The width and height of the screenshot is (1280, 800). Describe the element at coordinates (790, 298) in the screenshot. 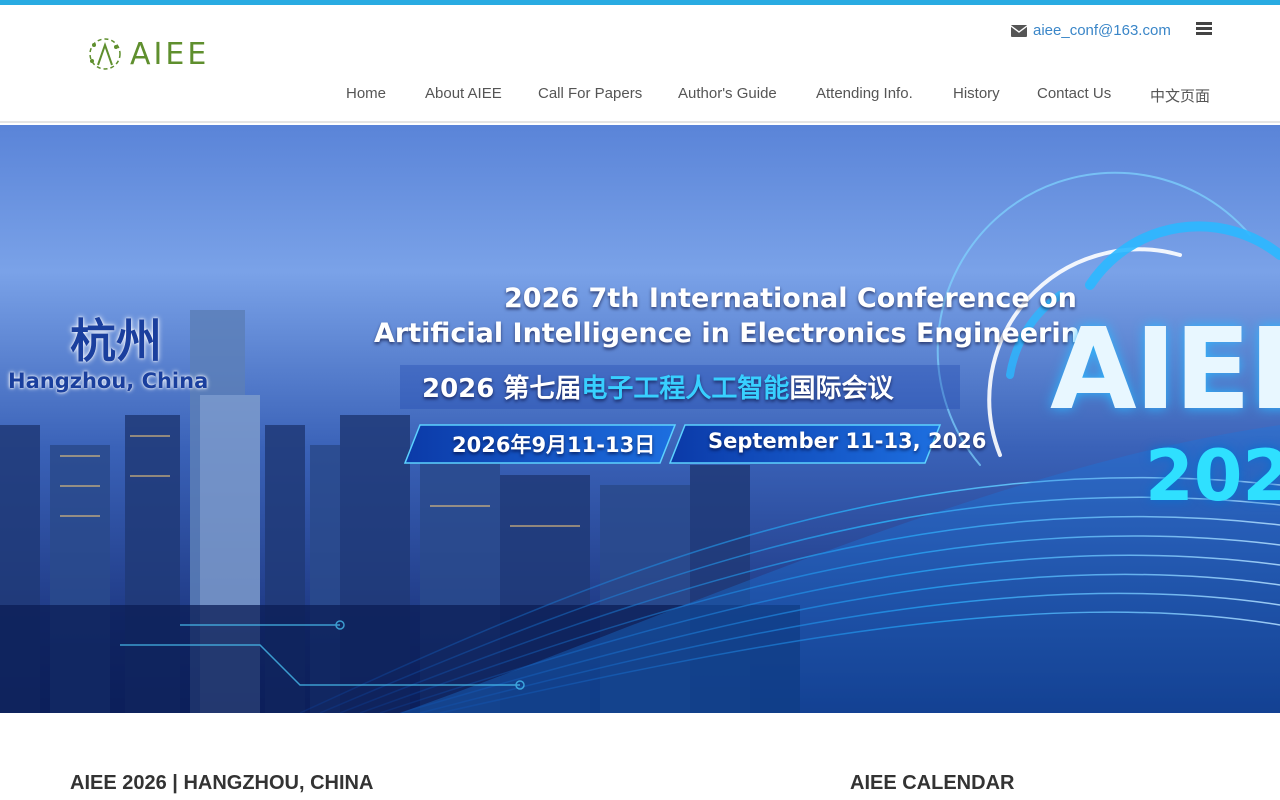

I see `hero-title-line1: 2026 7th International Conference on` at that location.